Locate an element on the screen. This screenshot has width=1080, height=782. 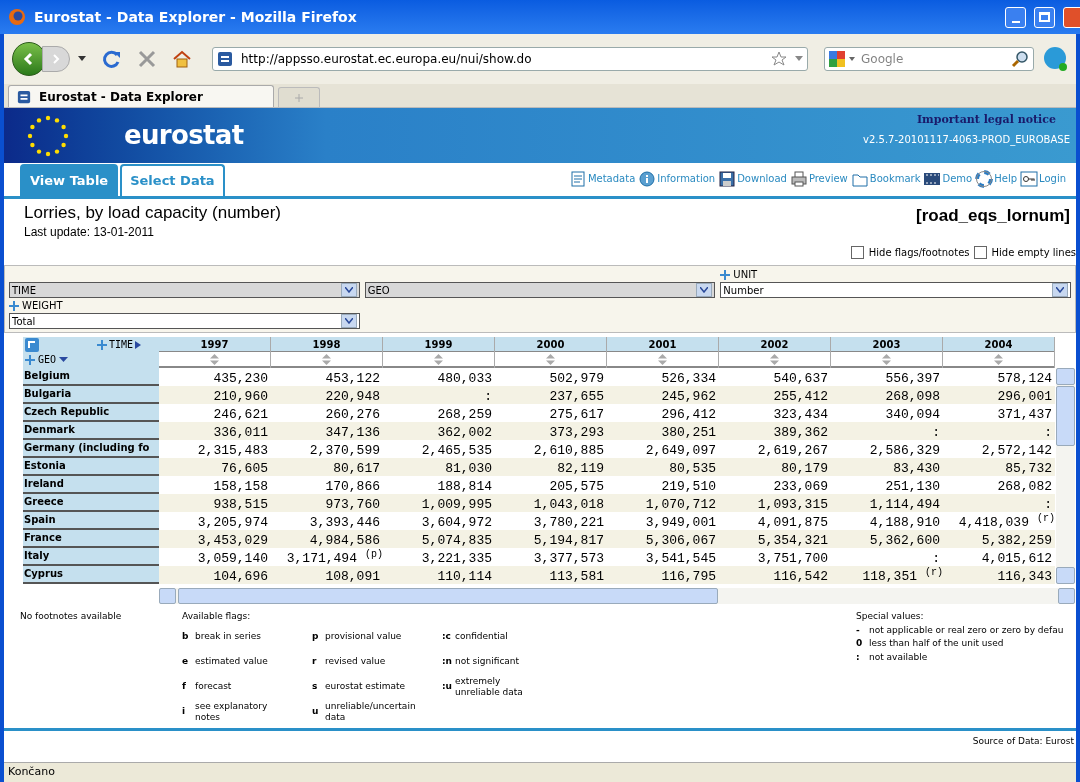
minimize-button is located at coordinates (1015, 17).